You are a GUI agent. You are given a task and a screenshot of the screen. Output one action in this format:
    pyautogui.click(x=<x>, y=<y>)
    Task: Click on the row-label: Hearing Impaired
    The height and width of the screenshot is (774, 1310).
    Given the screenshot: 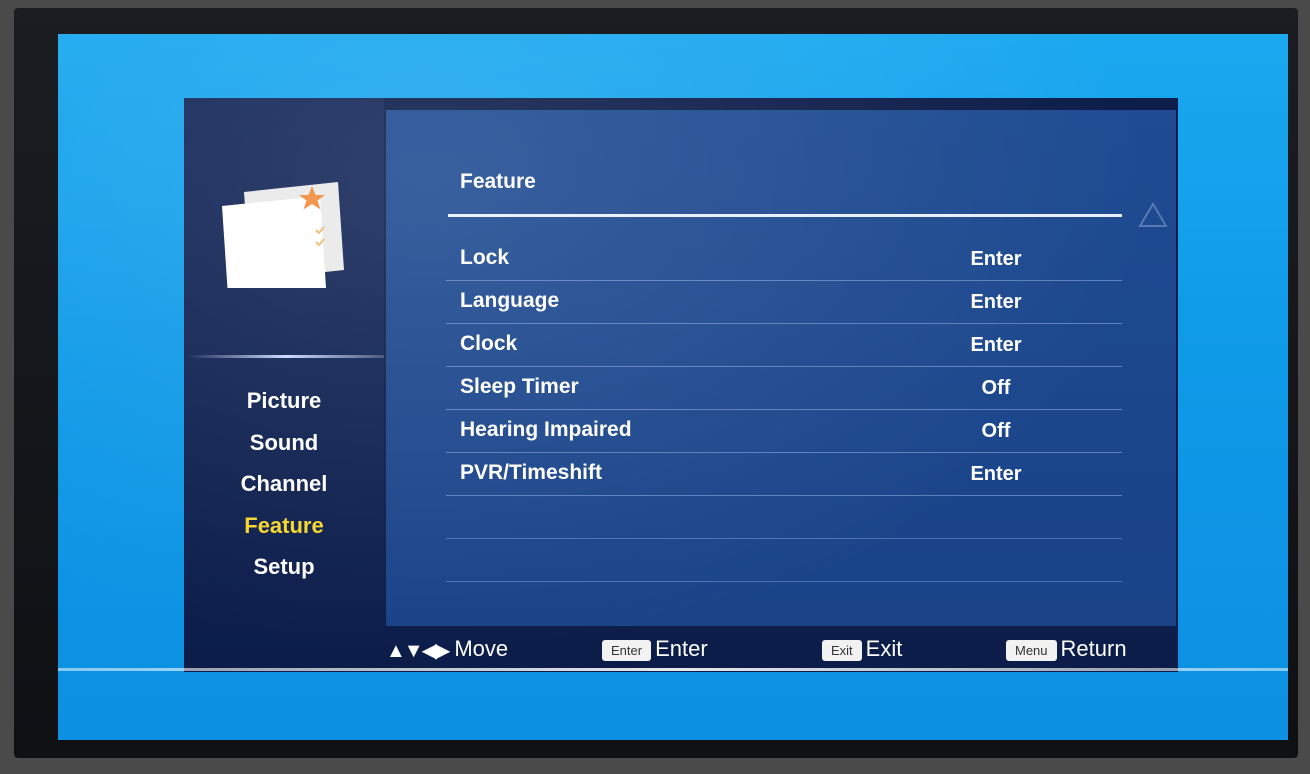 What is the action you would take?
    pyautogui.click(x=546, y=429)
    